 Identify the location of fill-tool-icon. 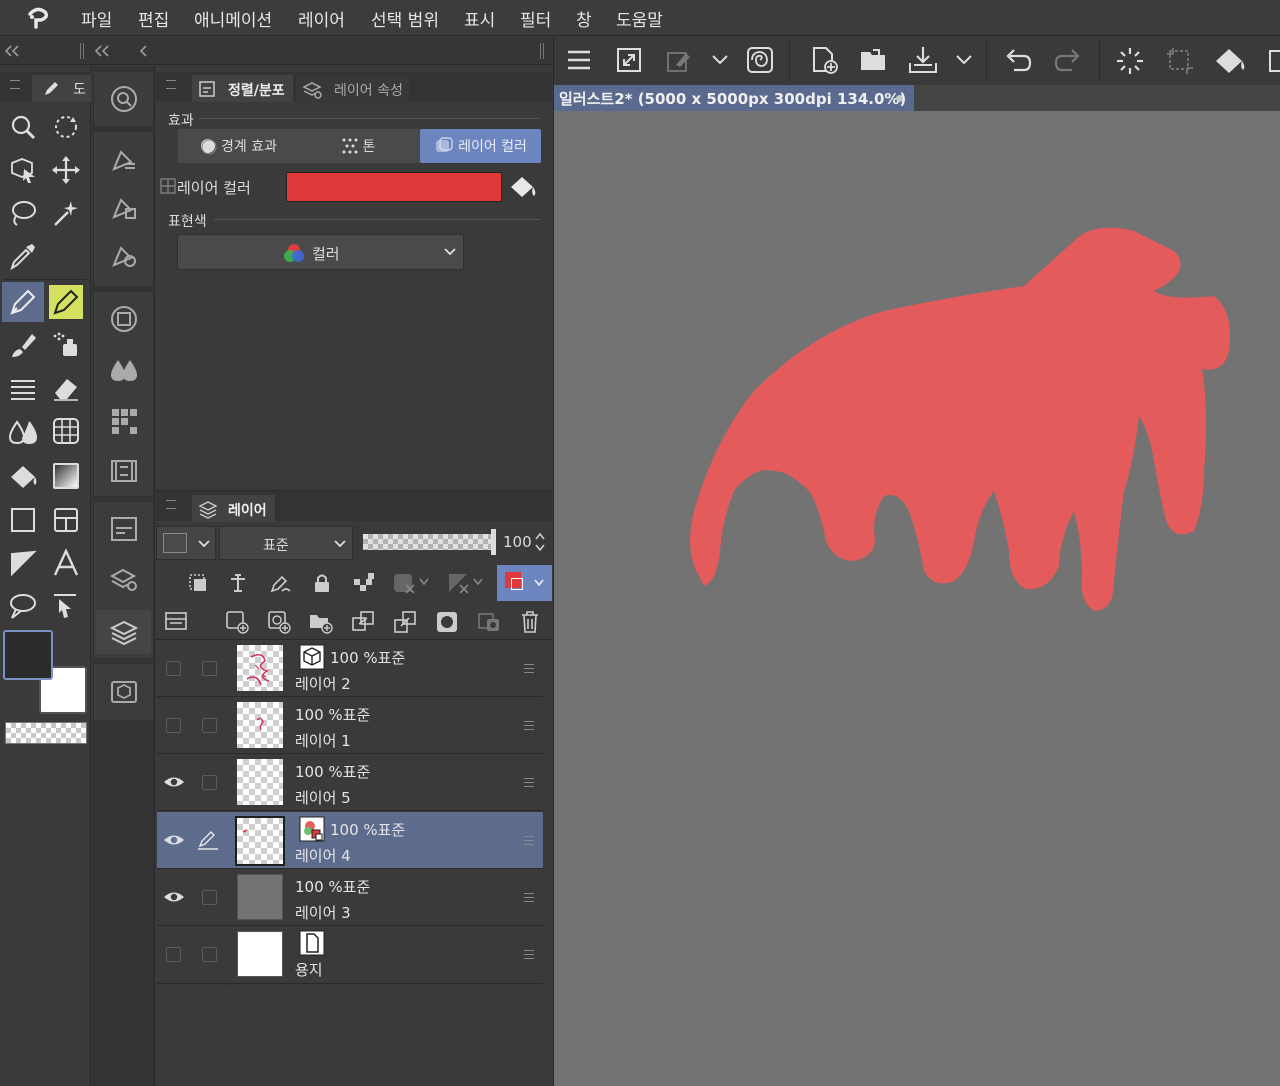
(23, 477).